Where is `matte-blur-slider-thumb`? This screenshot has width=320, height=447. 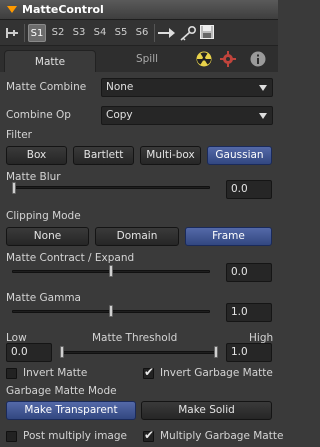
matte-blur-slider-thumb is located at coordinates (14, 188).